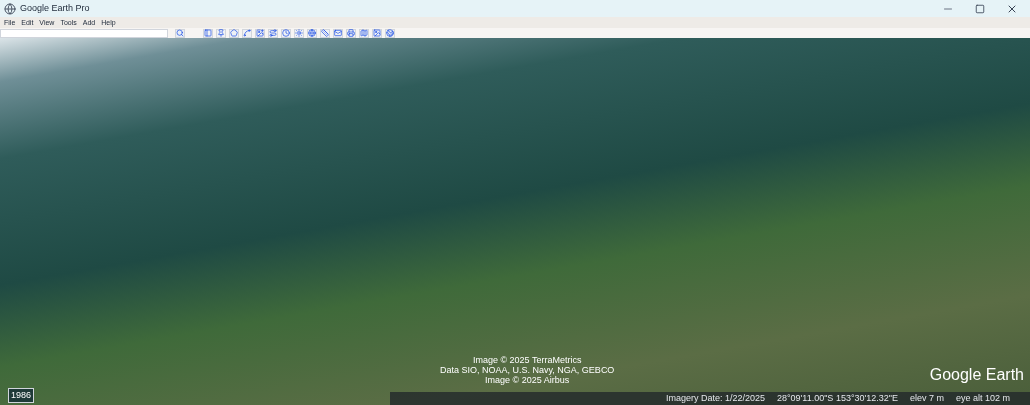 Image resolution: width=1030 pixels, height=405 pixels. Describe the element at coordinates (338, 33) in the screenshot. I see `mail-icon` at that location.